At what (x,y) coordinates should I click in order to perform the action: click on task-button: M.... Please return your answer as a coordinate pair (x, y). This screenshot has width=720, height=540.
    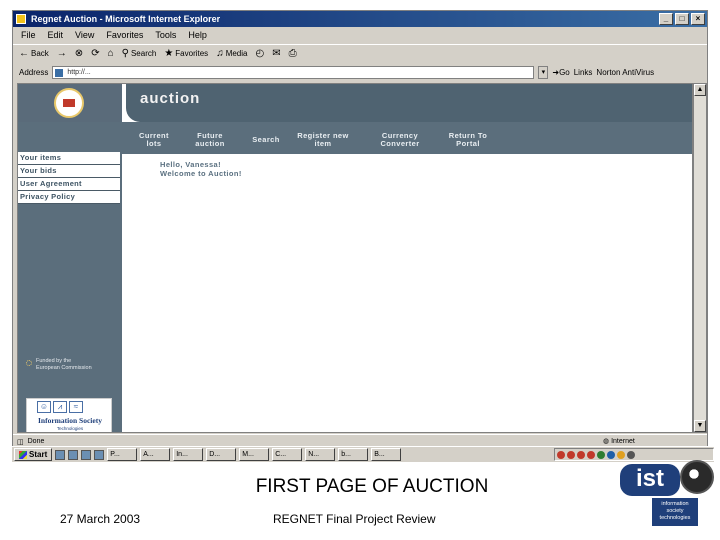
    Looking at the image, I should click on (254, 454).